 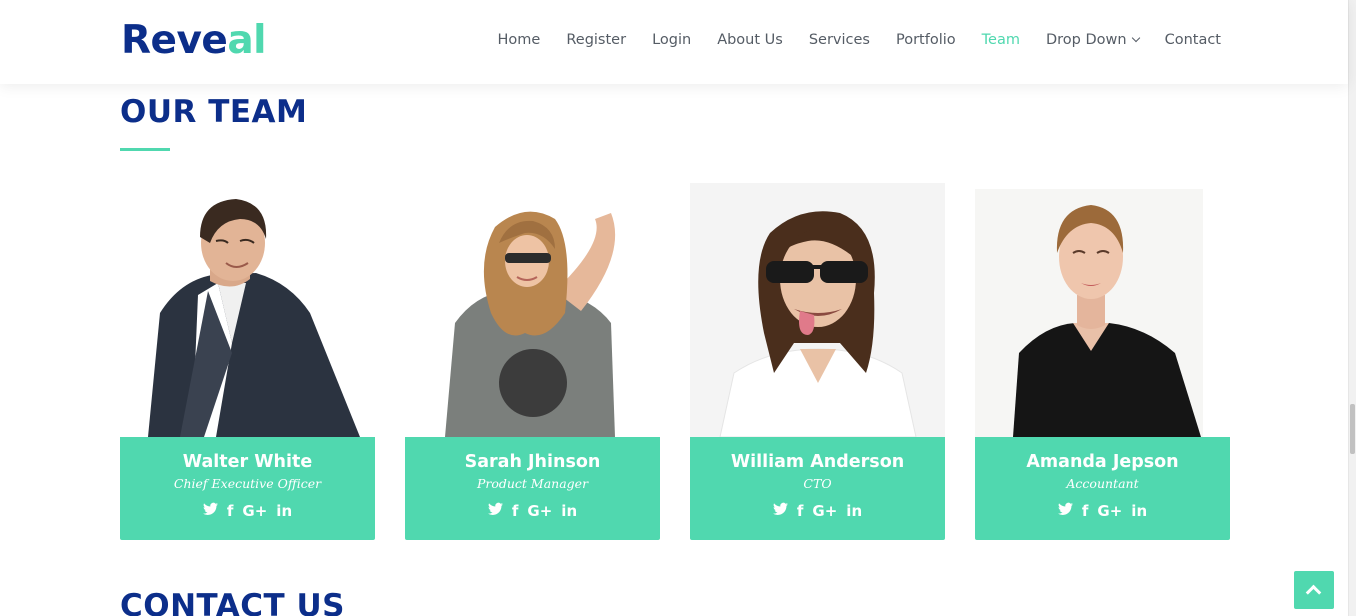 I want to click on team-member: William Anderson CTO f G+ in, so click(x=817, y=361).